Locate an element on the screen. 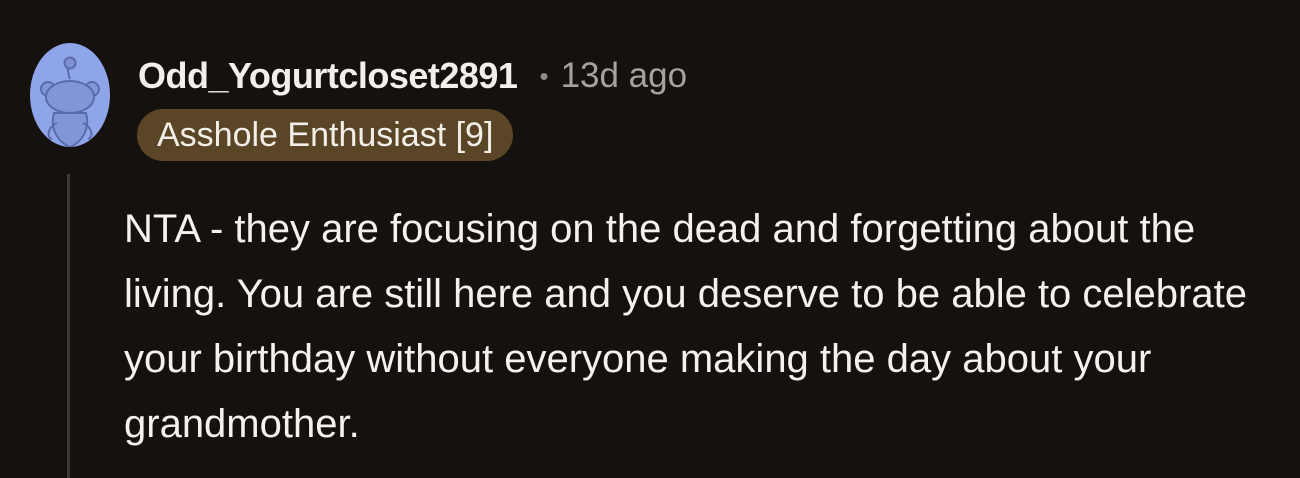 The image size is (1300, 478). reddit-snoo-avatar-icon is located at coordinates (70, 95).